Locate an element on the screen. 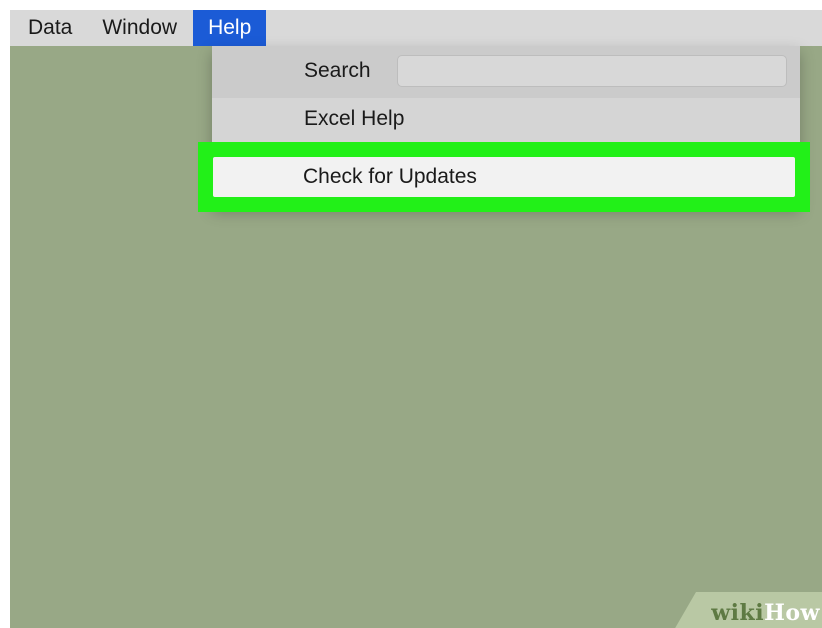 The width and height of the screenshot is (822, 628). search-label: Search is located at coordinates (337, 70).